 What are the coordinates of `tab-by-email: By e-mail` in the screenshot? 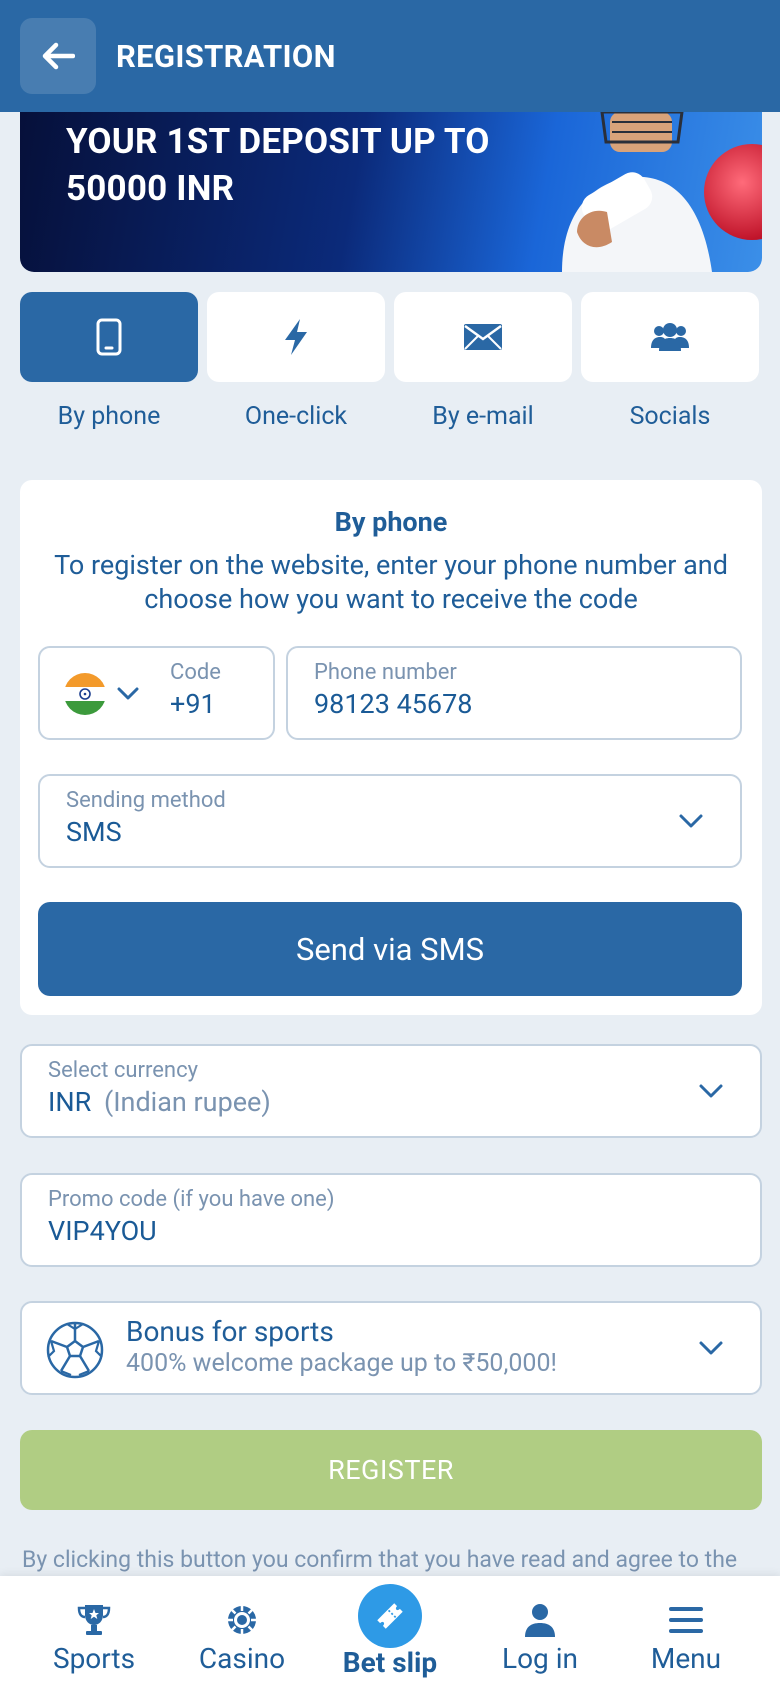 It's located at (483, 361).